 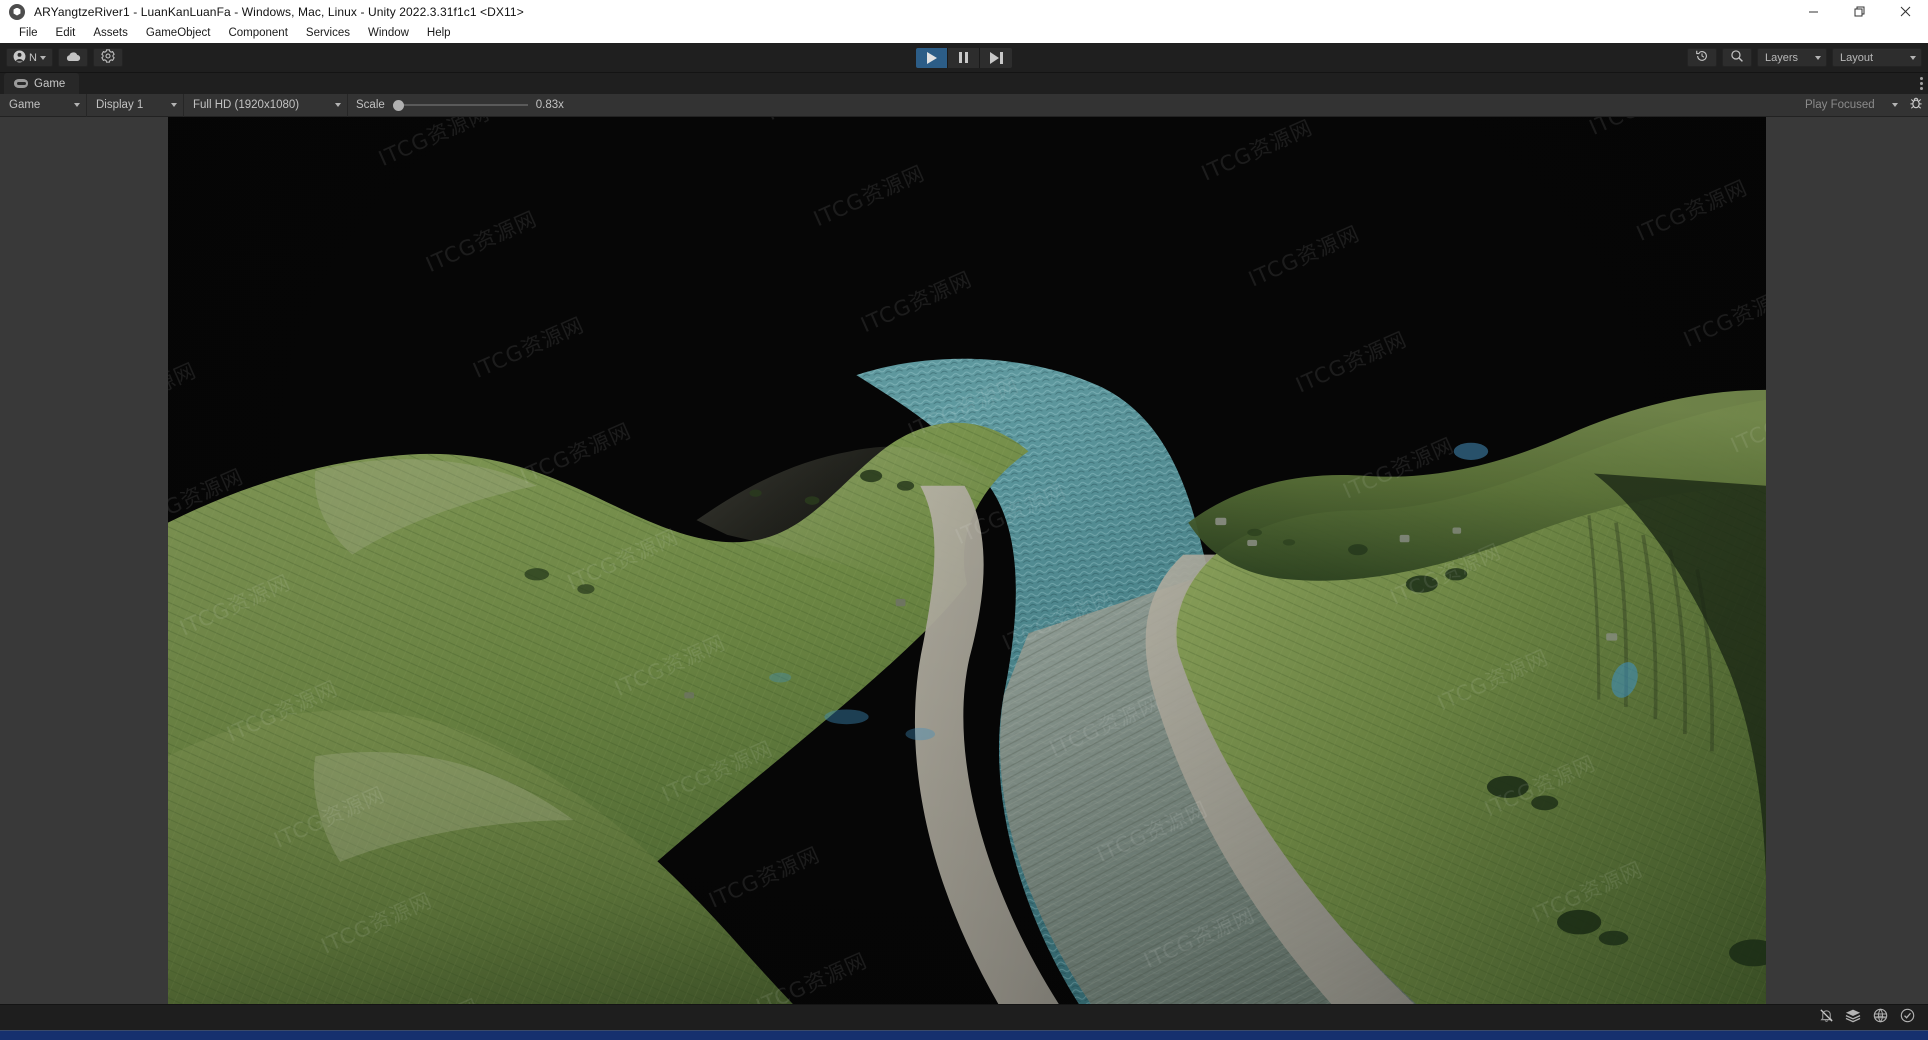 What do you see at coordinates (1921, 83) in the screenshot?
I see `panel-menu-button` at bounding box center [1921, 83].